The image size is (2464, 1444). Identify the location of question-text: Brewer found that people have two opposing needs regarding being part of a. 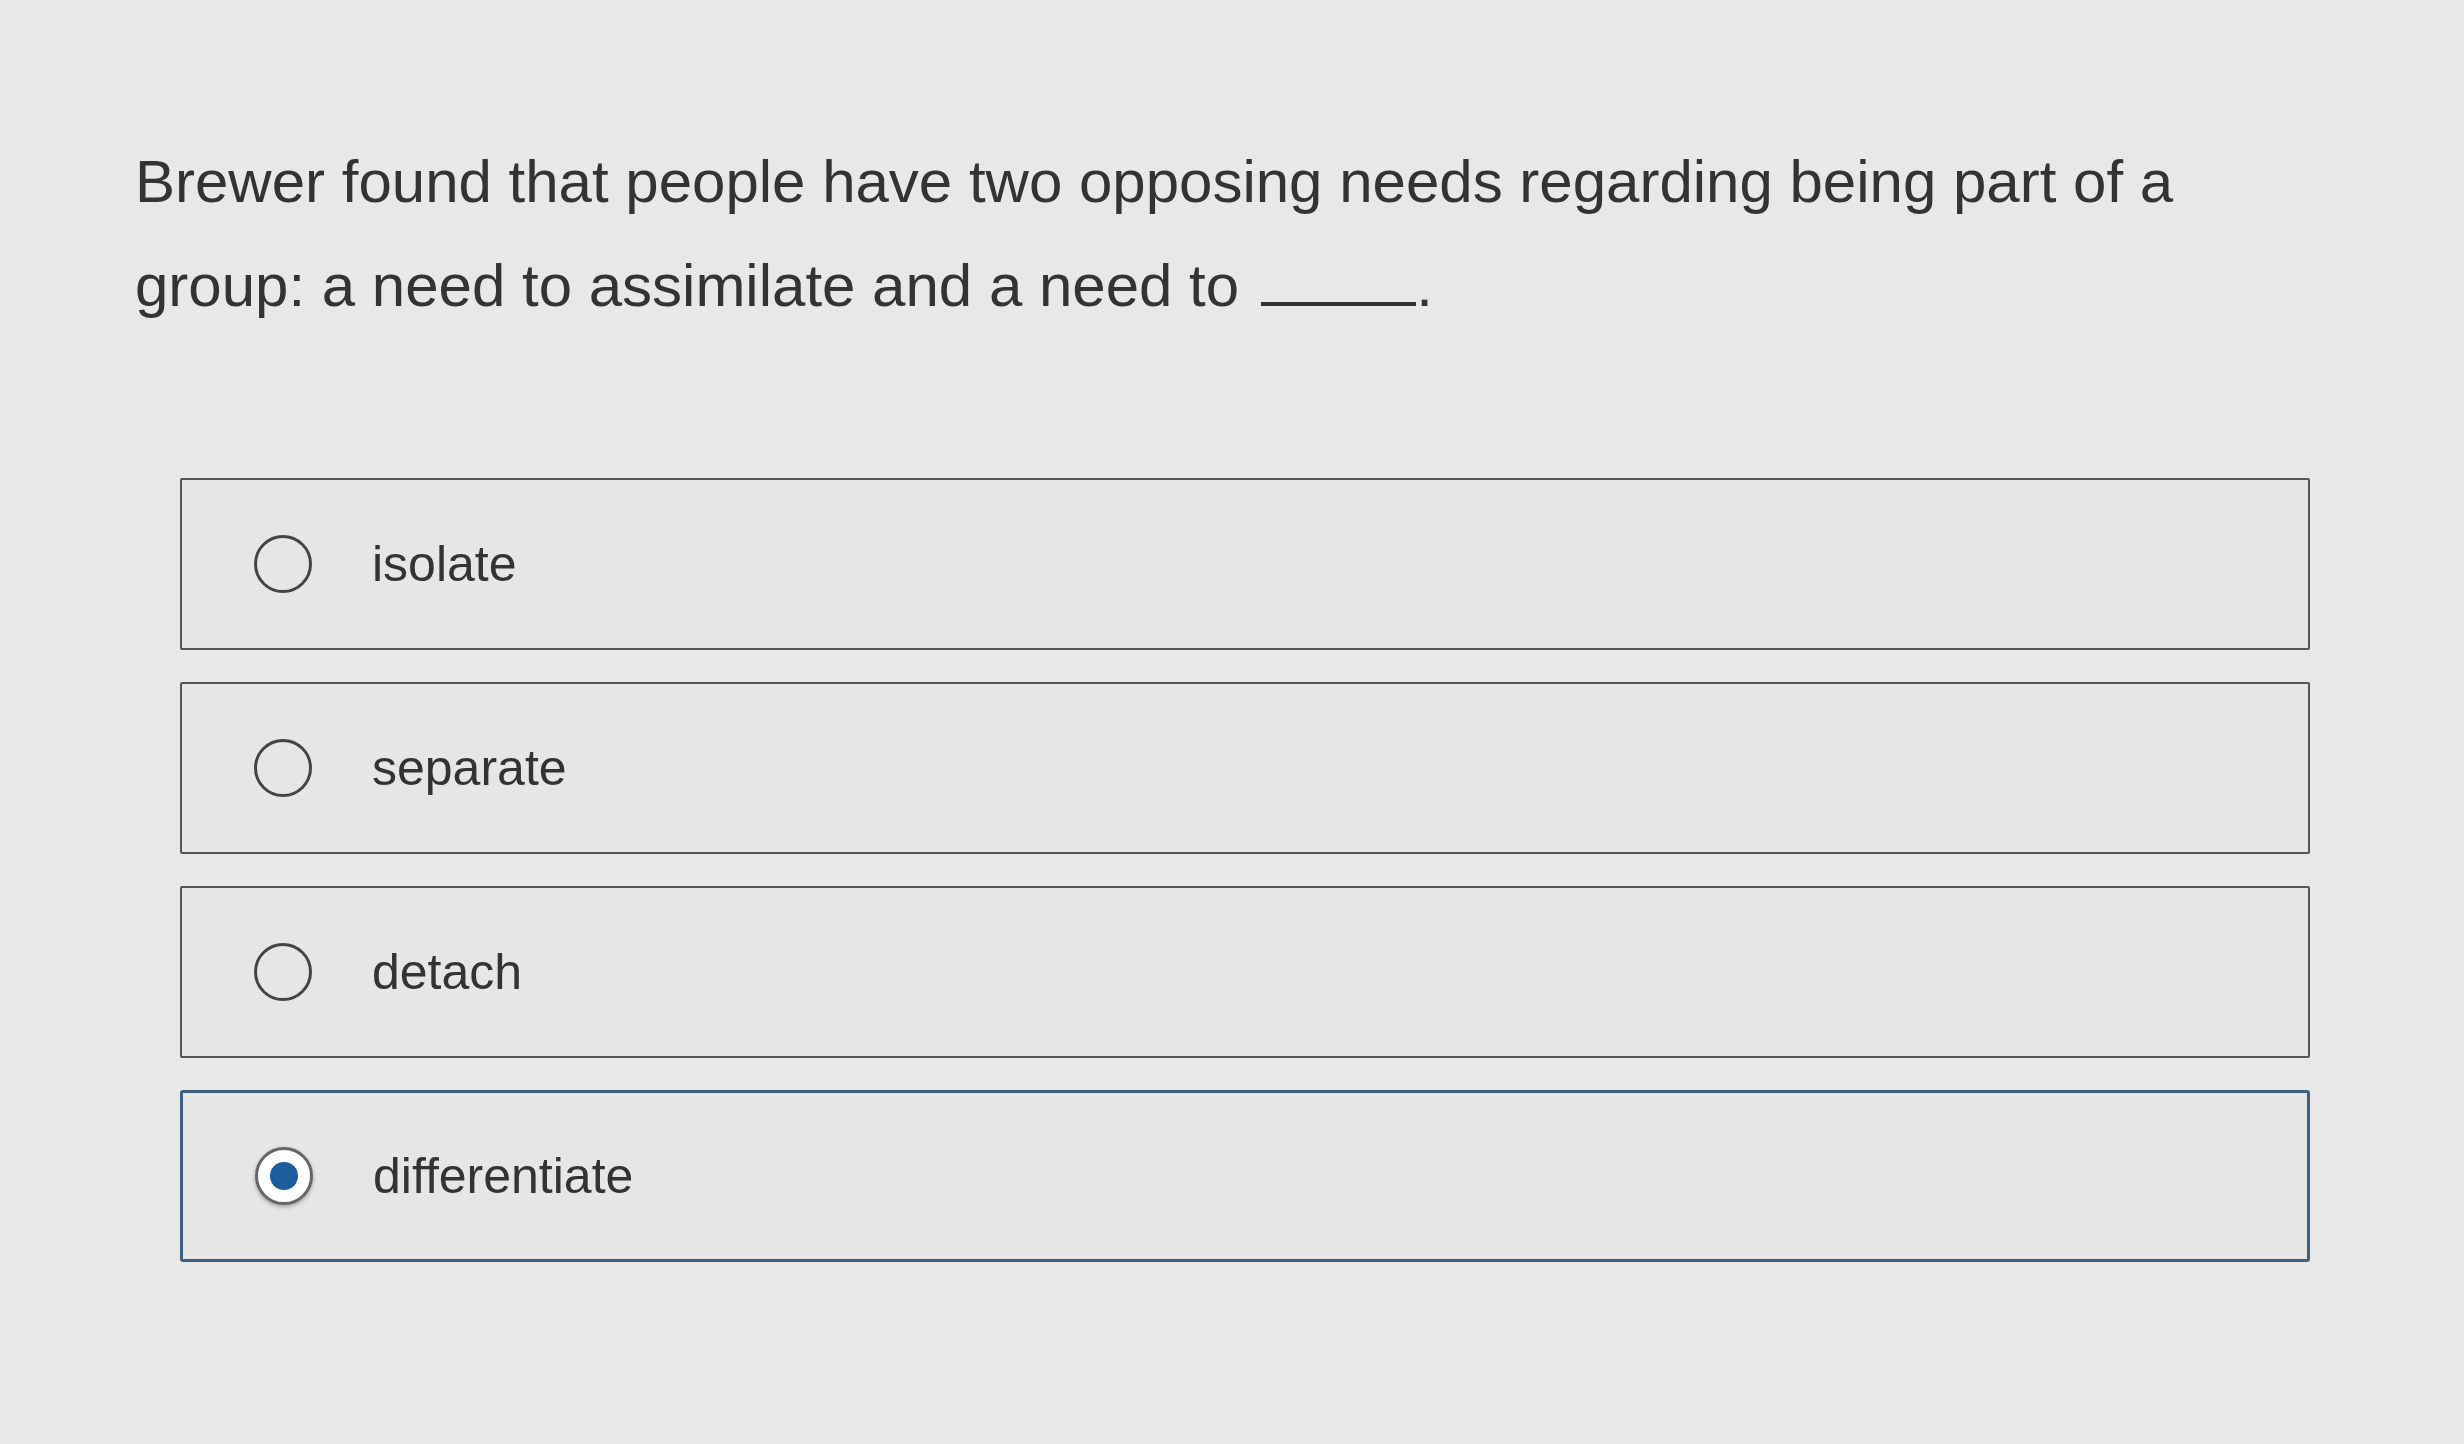
(1154, 182).